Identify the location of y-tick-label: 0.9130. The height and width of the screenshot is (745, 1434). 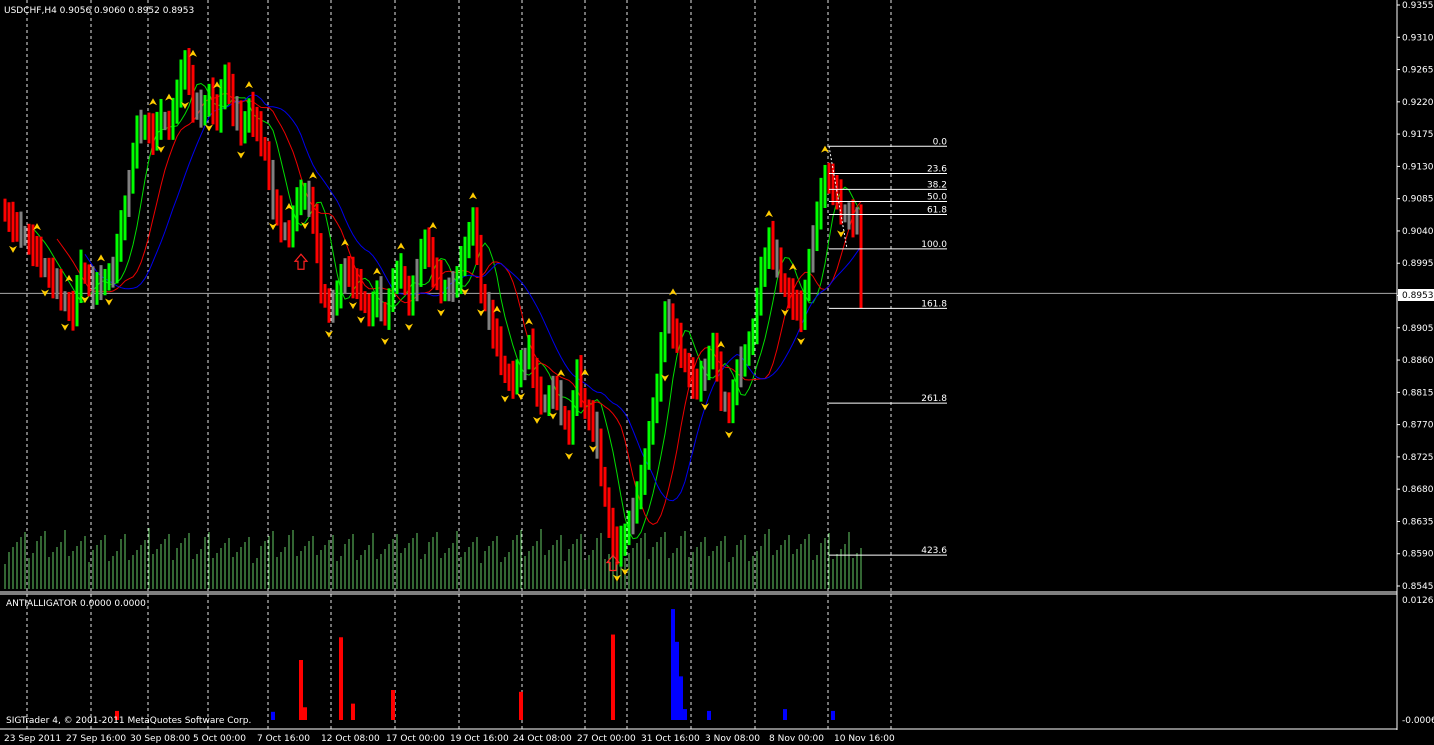
(1418, 167).